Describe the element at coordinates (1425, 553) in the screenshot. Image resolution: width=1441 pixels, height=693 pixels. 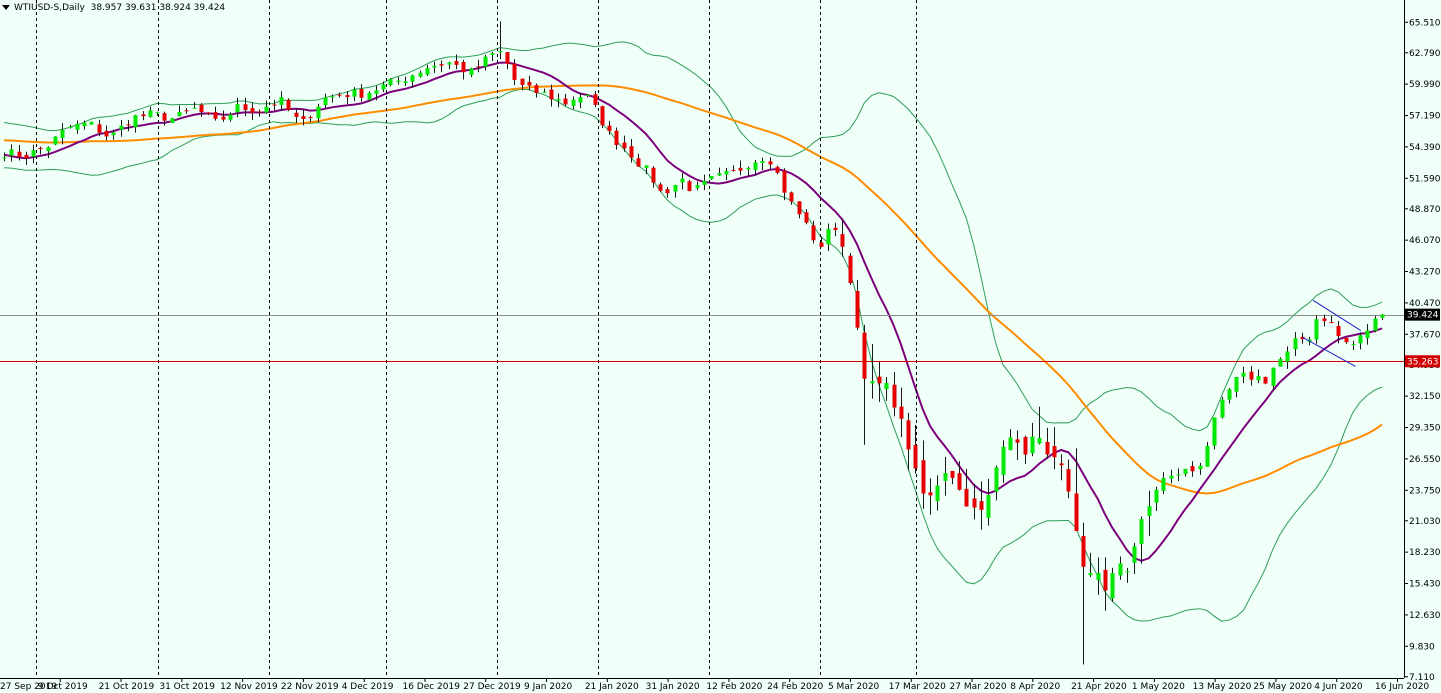
I see `y-tick-label: 18.230` at that location.